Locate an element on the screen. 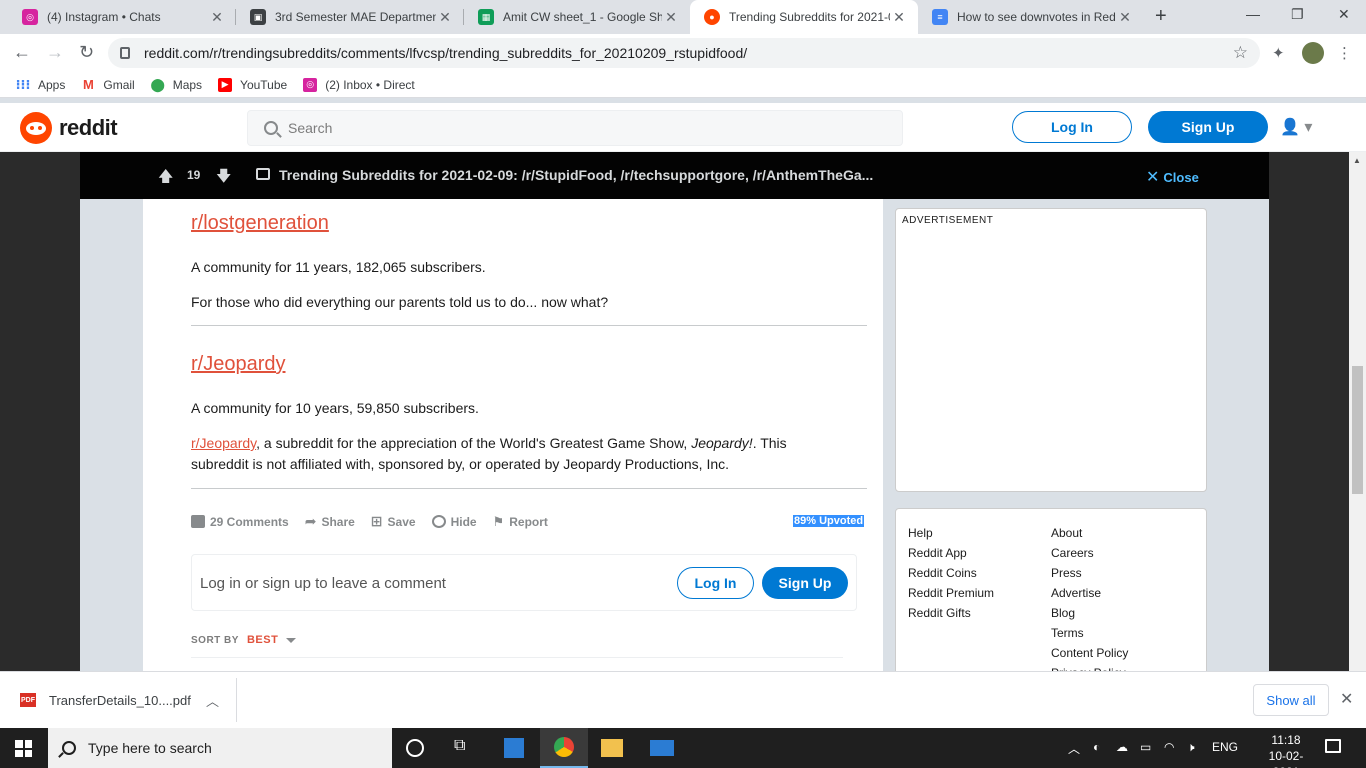 The height and width of the screenshot is (768, 1366). onedrive-icon: ☁ is located at coordinates (1122, 747).